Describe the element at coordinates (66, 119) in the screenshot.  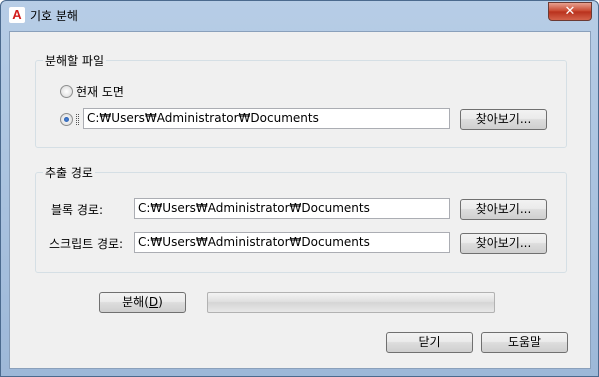
I see `file-path-radio` at that location.